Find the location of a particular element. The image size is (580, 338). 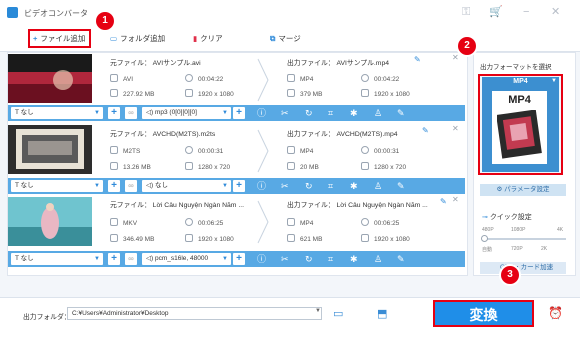

quality-label: 自動 is located at coordinates (487, 250).